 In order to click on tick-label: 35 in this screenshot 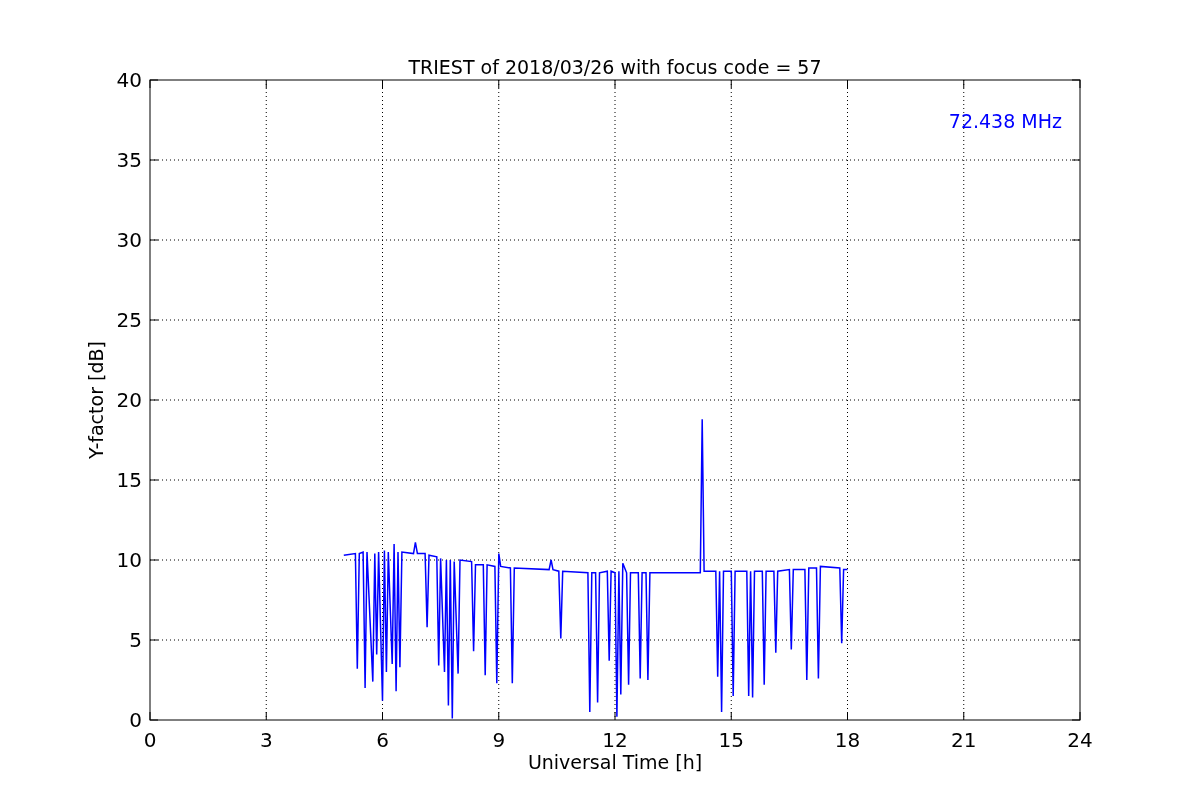, I will do `click(129, 160)`.